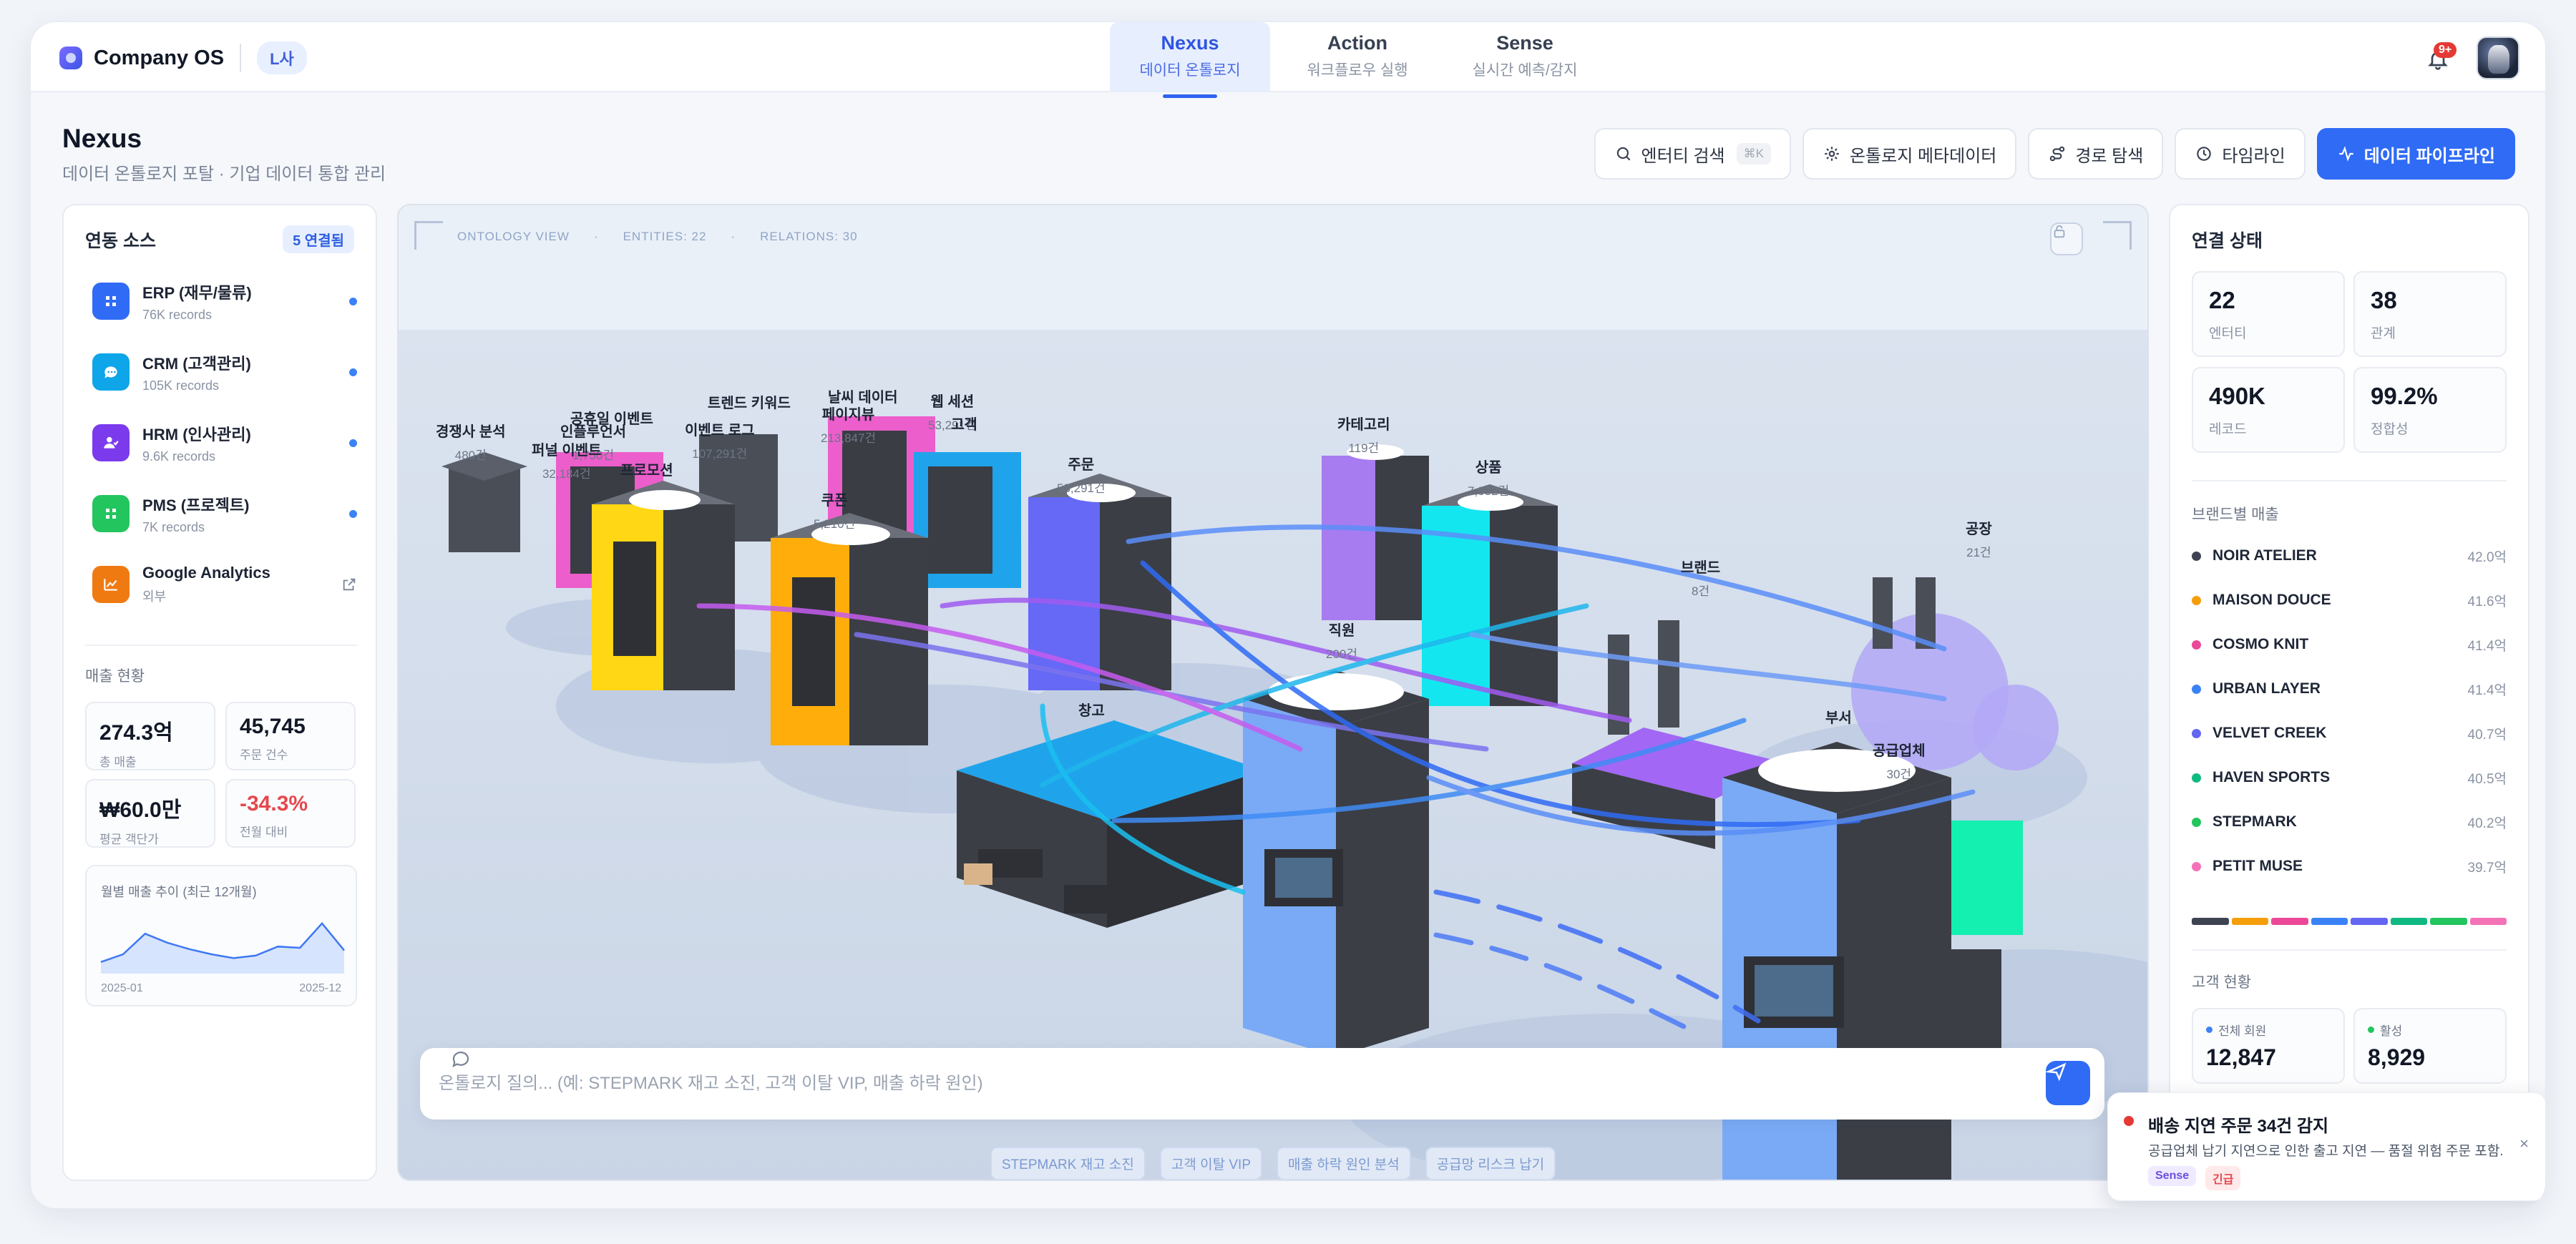 The image size is (2576, 1244). I want to click on tab-action: Action 워크플로우 실행, so click(1357, 57).